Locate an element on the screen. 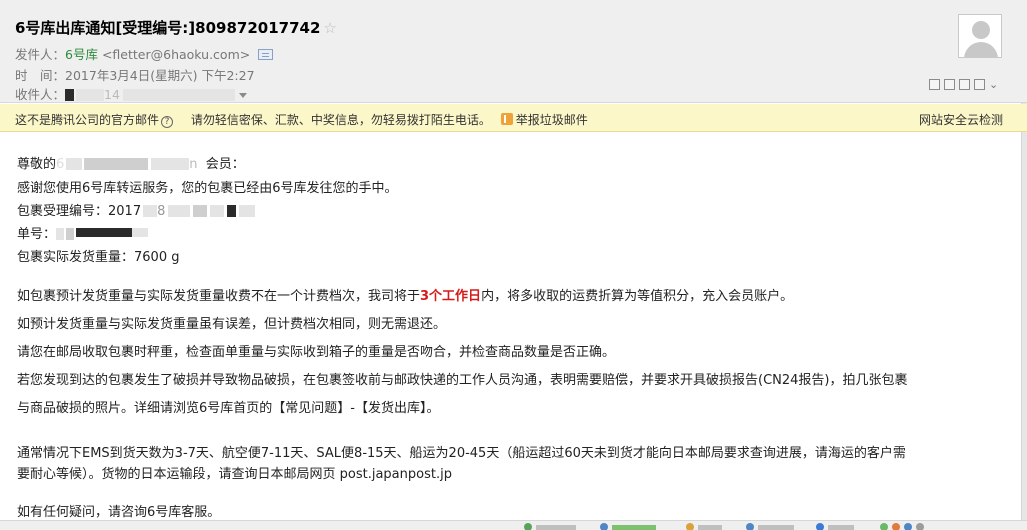 The height and width of the screenshot is (530, 1027). paragraph-same-tier: 如预计发货重量与实际发货重量虽有误差，但计费档次相同，则无需退还。 is located at coordinates (232, 324).